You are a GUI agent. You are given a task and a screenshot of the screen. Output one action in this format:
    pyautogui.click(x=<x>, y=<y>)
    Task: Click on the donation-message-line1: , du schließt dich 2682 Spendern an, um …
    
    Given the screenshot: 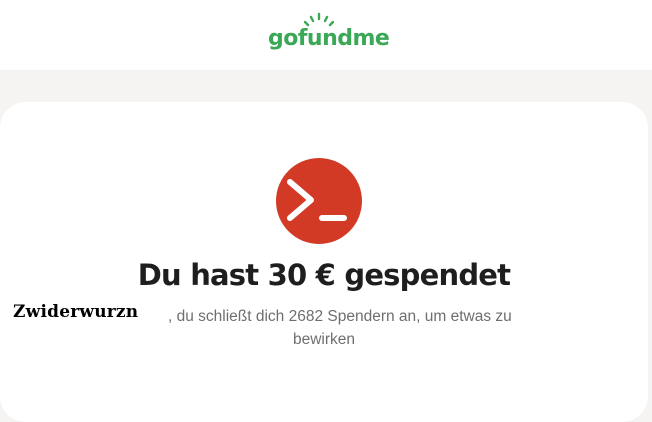 What is the action you would take?
    pyautogui.click(x=340, y=316)
    